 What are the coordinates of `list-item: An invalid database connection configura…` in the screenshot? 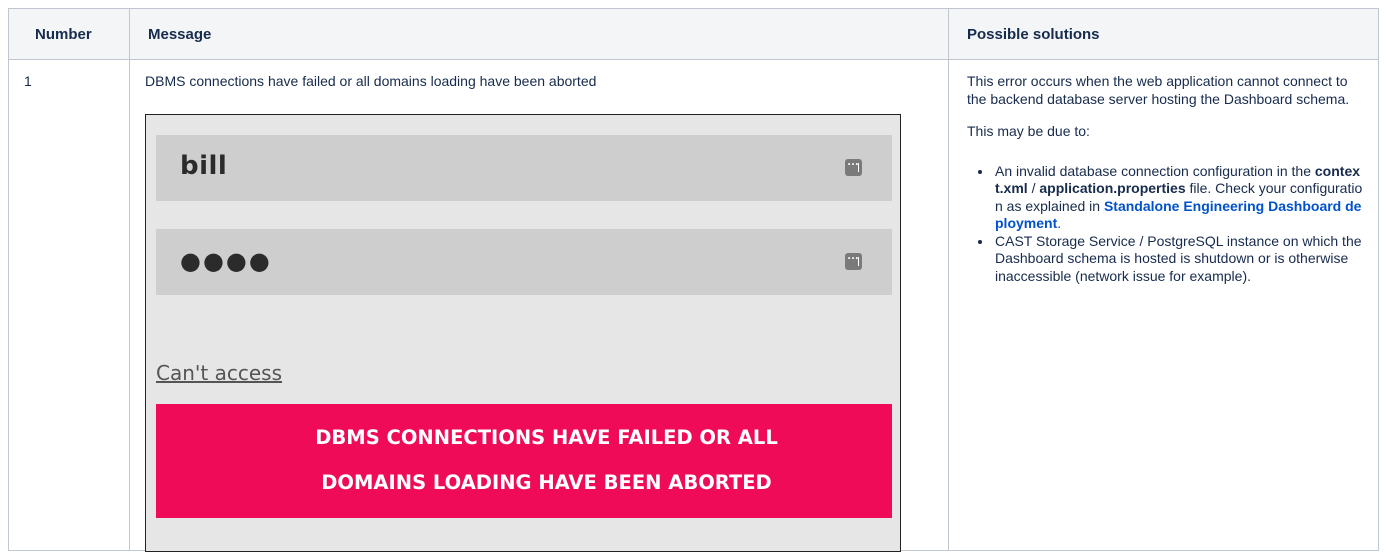 It's located at (1180, 198).